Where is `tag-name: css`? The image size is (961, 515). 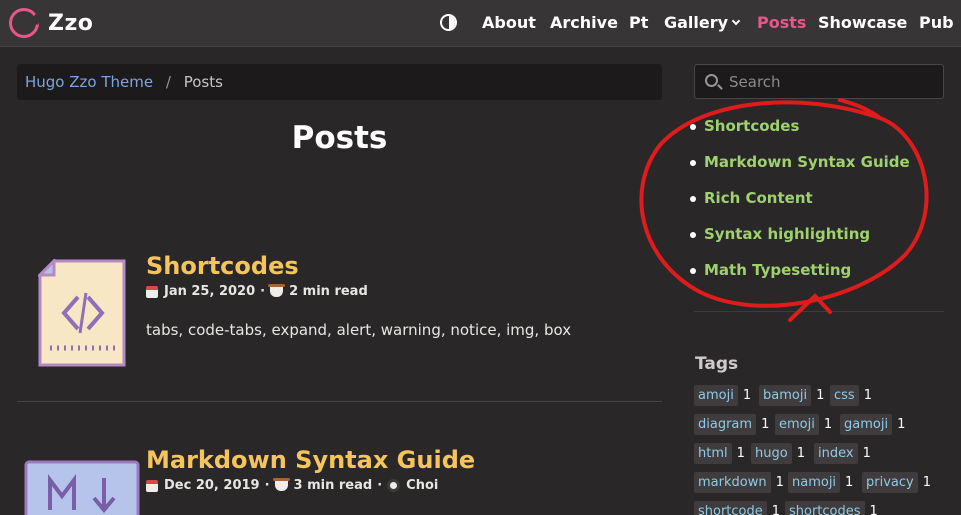 tag-name: css is located at coordinates (844, 395).